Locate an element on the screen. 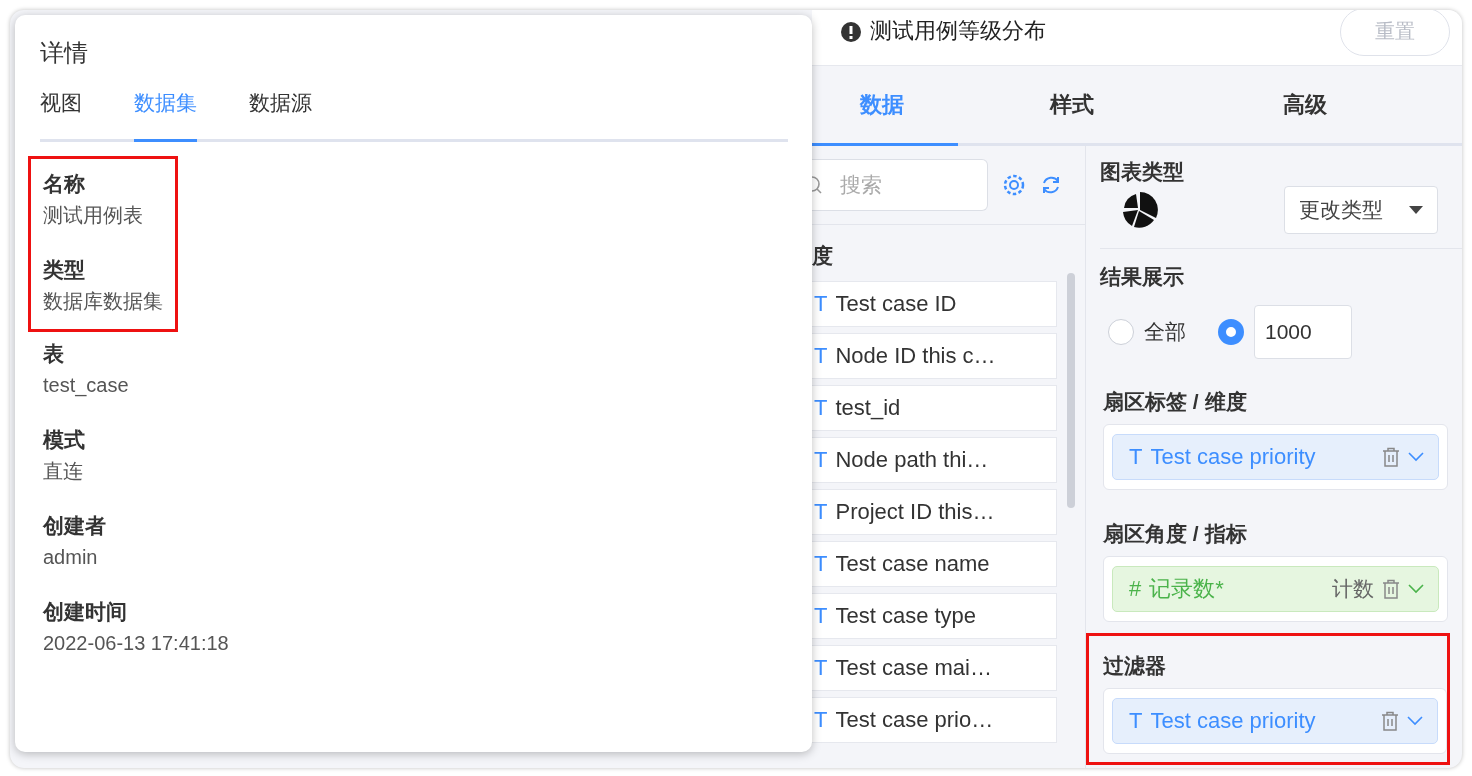 This screenshot has height=776, width=1472. section-label: 度 is located at coordinates (822, 256).